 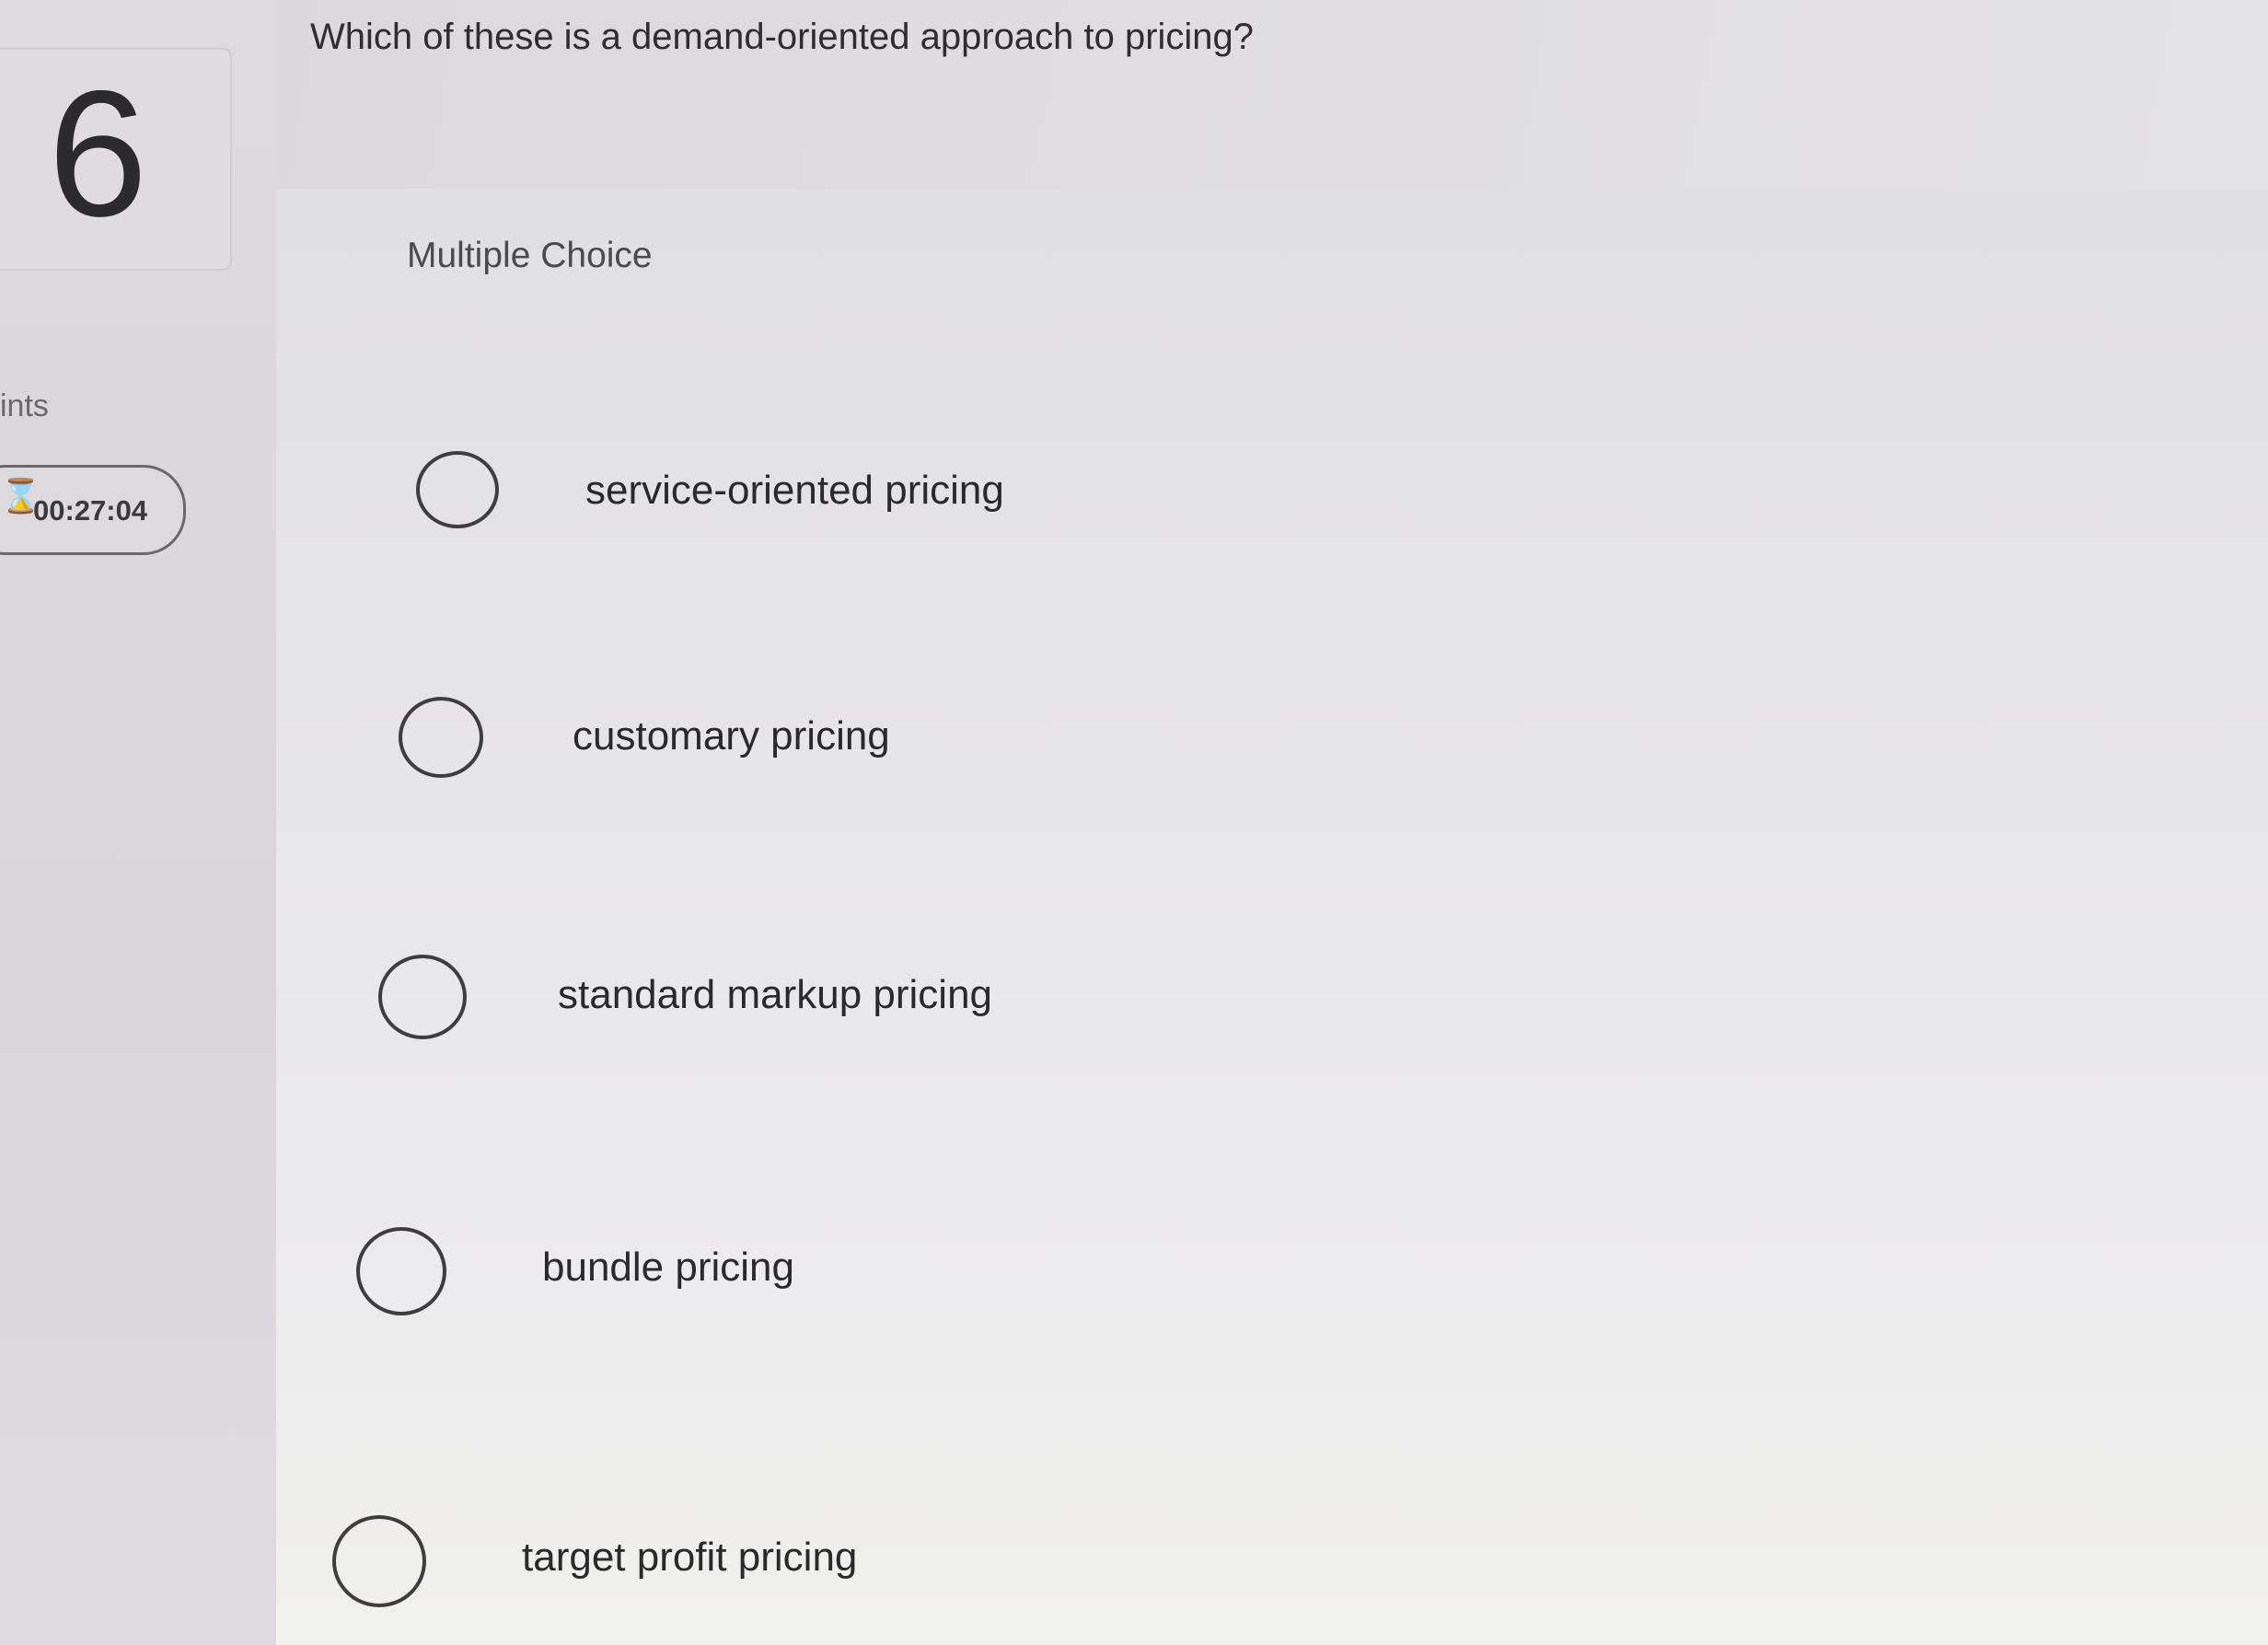 What do you see at coordinates (98, 153) in the screenshot?
I see `question-number: 6` at bounding box center [98, 153].